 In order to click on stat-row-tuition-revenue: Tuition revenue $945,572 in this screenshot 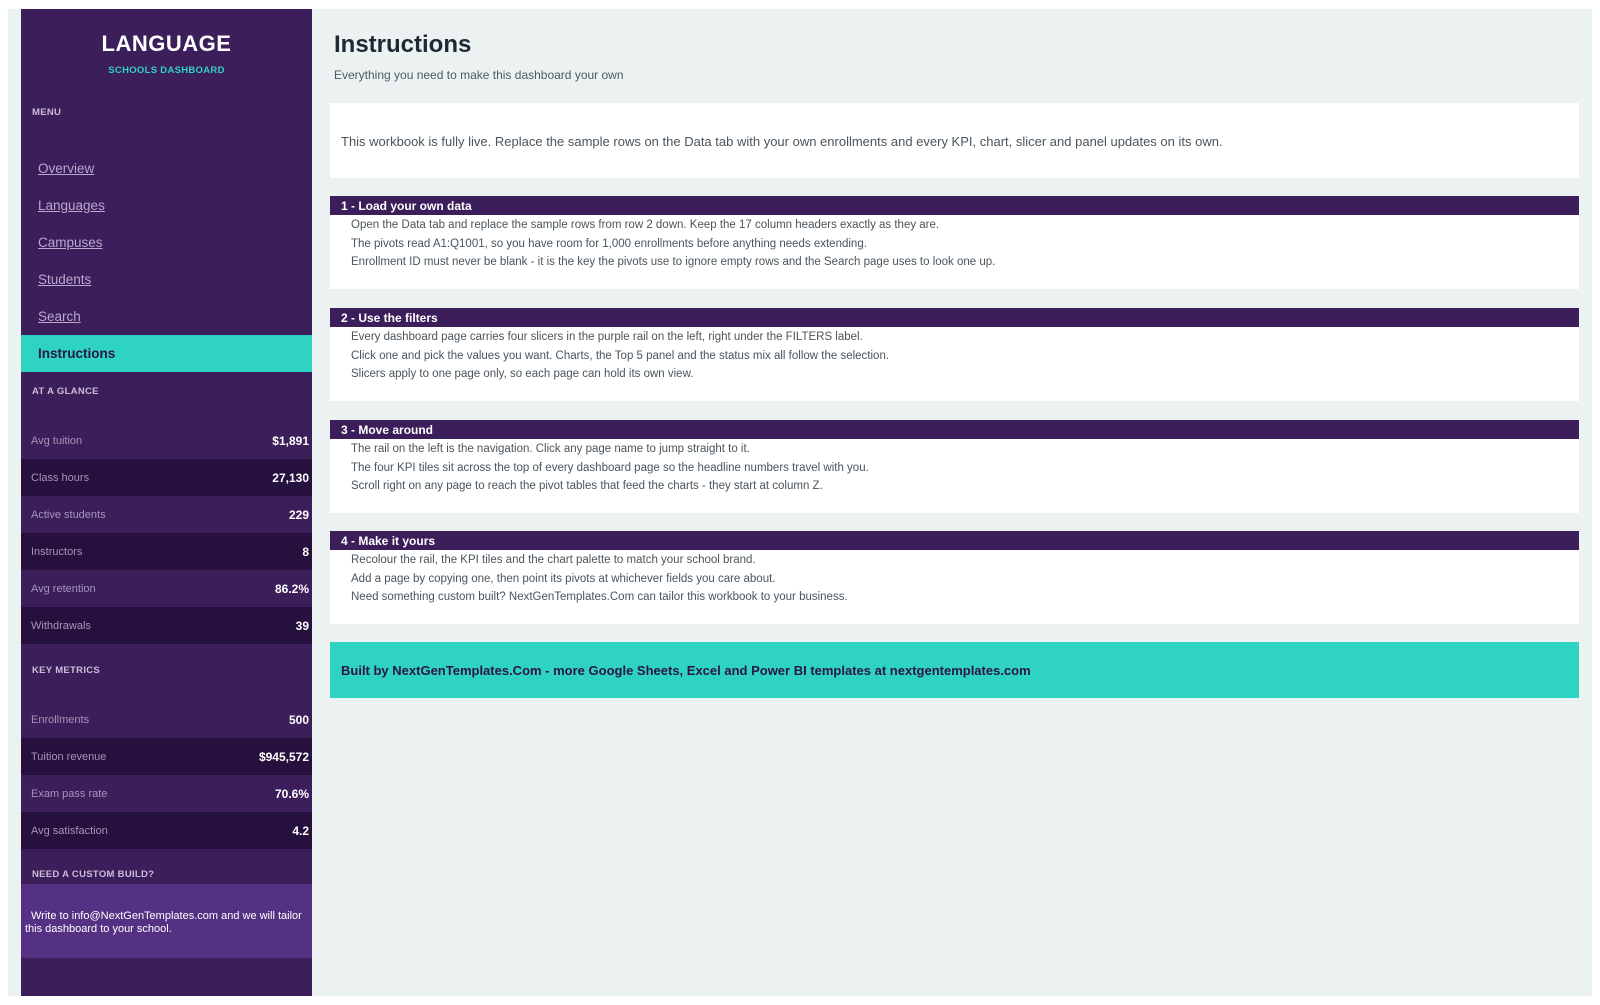, I will do `click(166, 756)`.